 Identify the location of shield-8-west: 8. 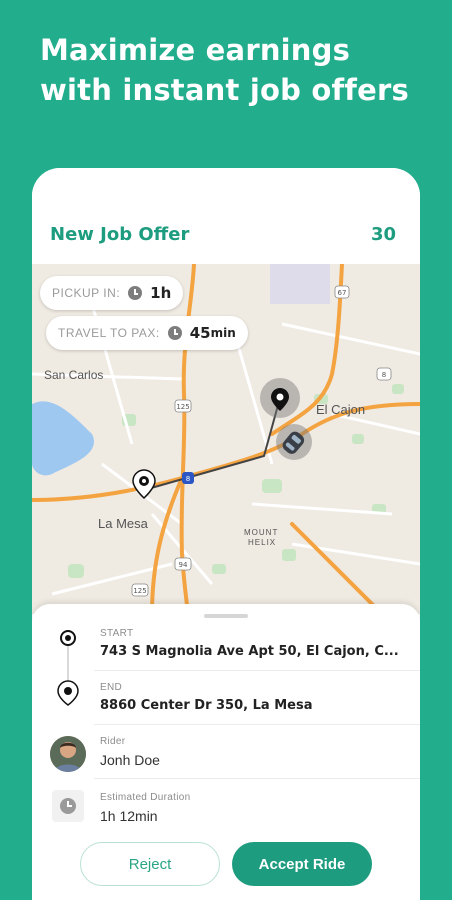
(188, 478).